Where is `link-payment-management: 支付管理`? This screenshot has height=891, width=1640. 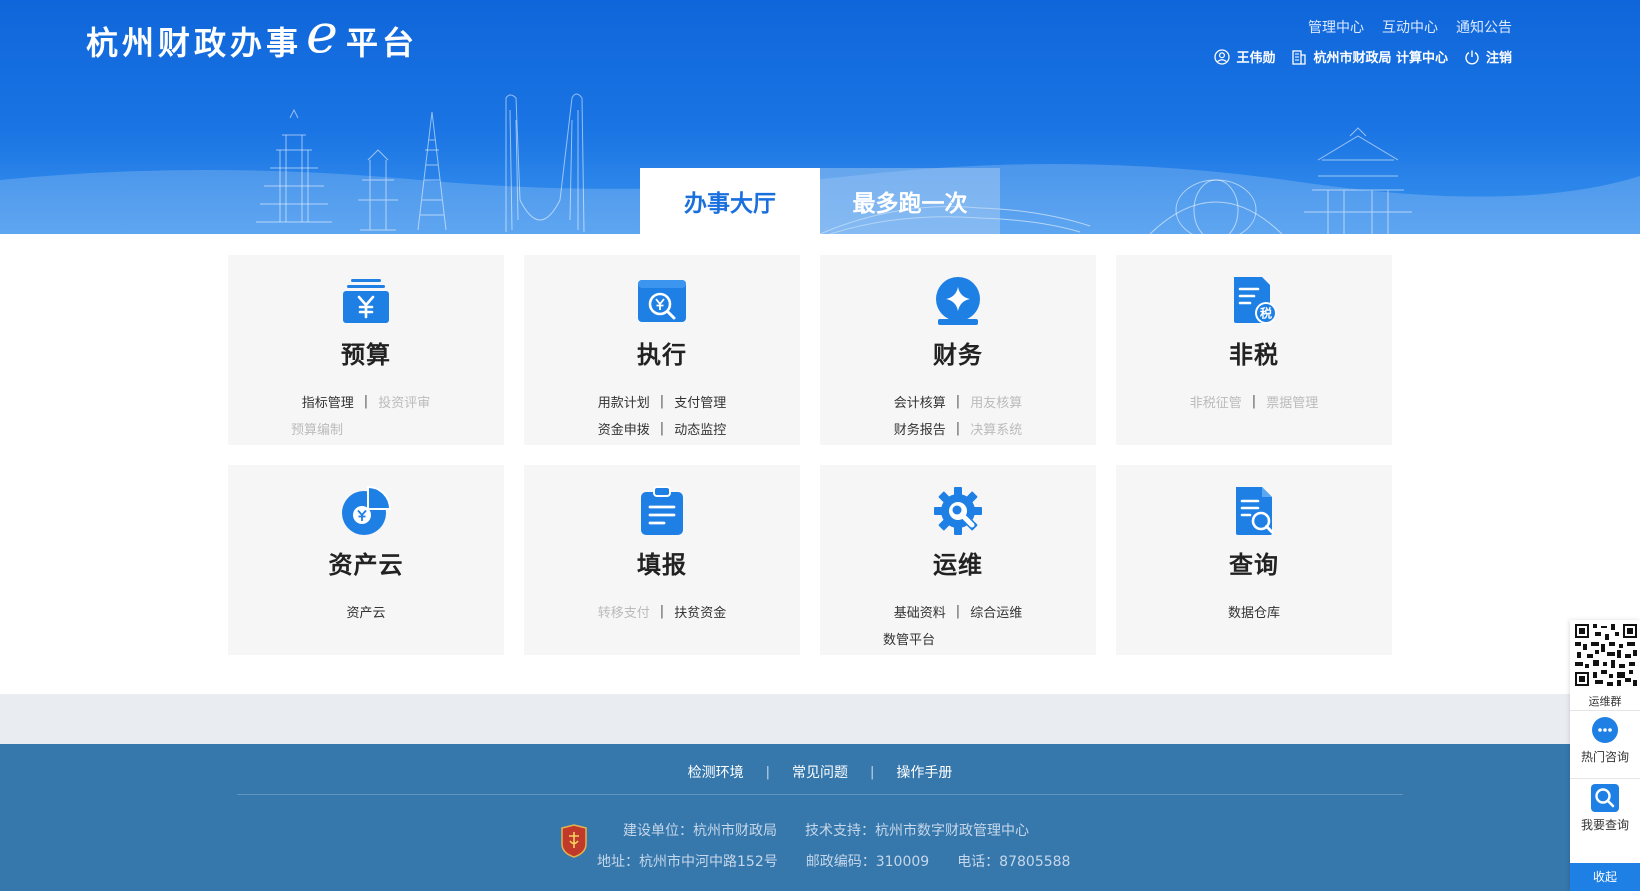
link-payment-management: 支付管理 is located at coordinates (700, 401).